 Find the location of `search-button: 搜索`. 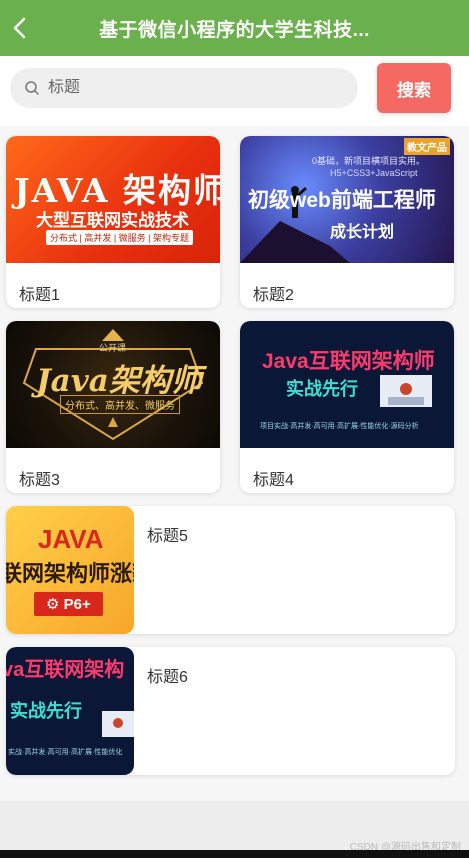

search-button: 搜索 is located at coordinates (414, 88).